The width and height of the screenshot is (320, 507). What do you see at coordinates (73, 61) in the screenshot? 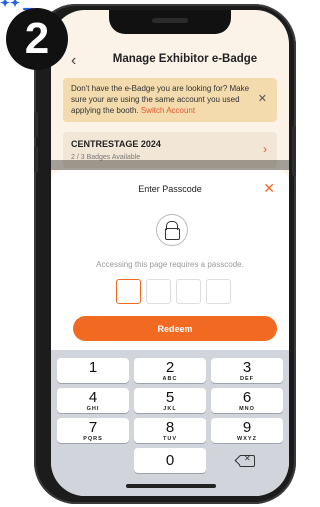
I see `chevron-left-icon: ‹` at bounding box center [73, 61].